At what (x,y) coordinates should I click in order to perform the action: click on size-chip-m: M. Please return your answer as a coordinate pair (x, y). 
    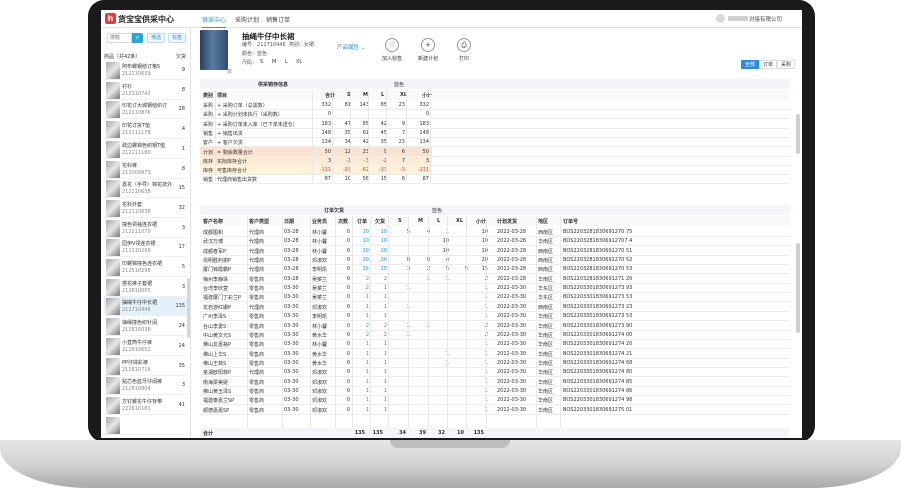
    Looking at the image, I should click on (274, 62).